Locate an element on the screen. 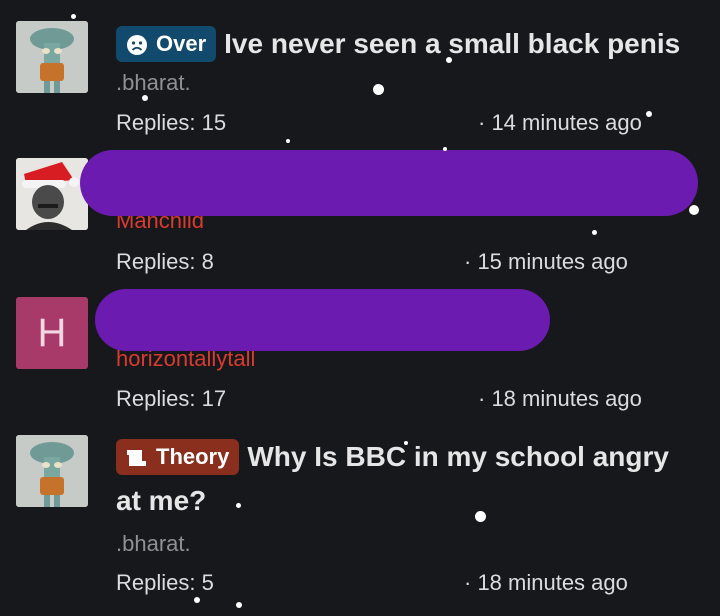  santa-hat-portrait-icon is located at coordinates (52, 194).